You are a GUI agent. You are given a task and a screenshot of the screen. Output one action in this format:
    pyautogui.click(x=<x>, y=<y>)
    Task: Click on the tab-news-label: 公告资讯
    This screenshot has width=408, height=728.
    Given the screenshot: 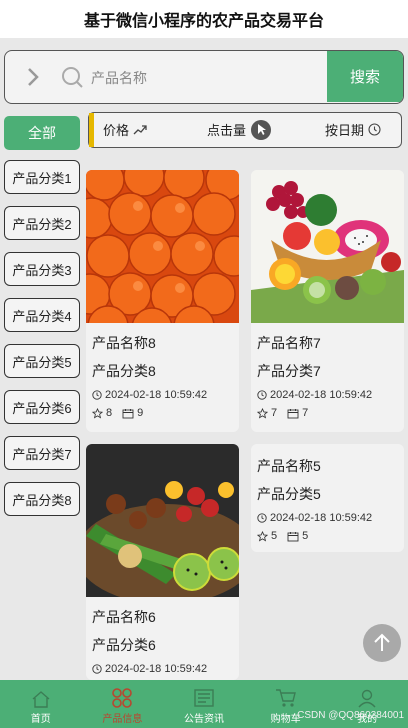 What is the action you would take?
    pyautogui.click(x=203, y=719)
    